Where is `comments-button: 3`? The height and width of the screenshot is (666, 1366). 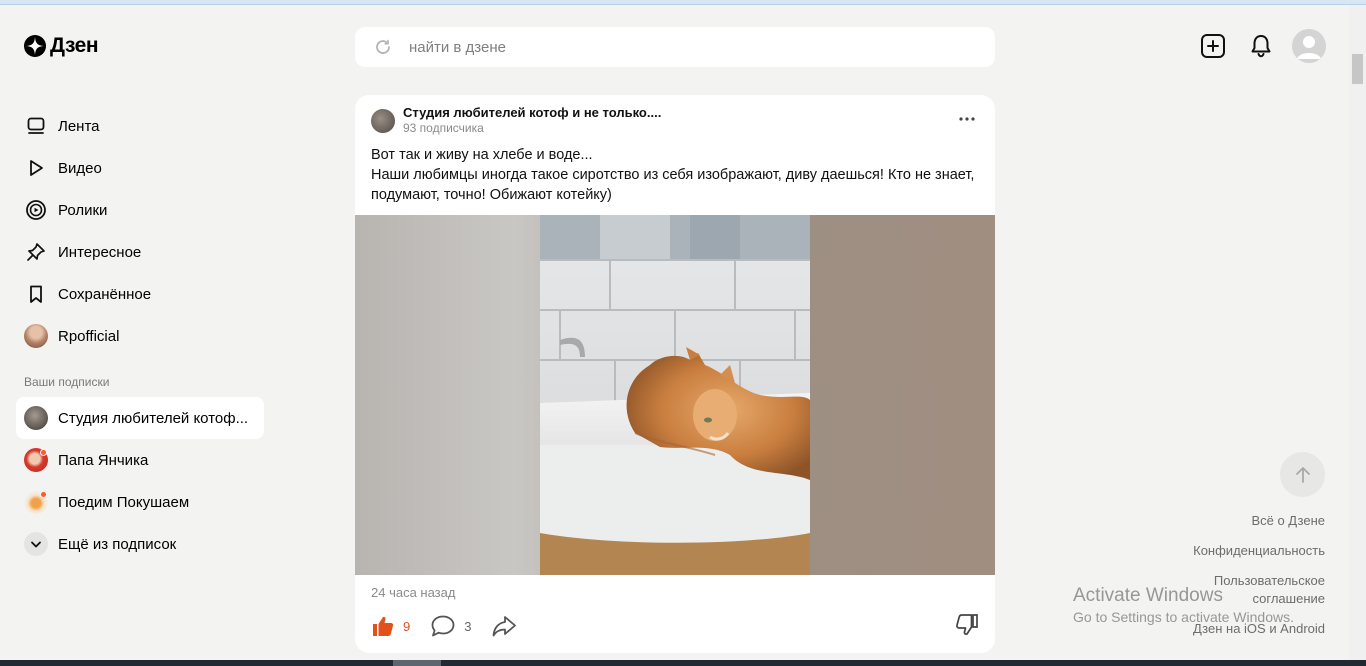 comments-button: 3 is located at coordinates (450, 626).